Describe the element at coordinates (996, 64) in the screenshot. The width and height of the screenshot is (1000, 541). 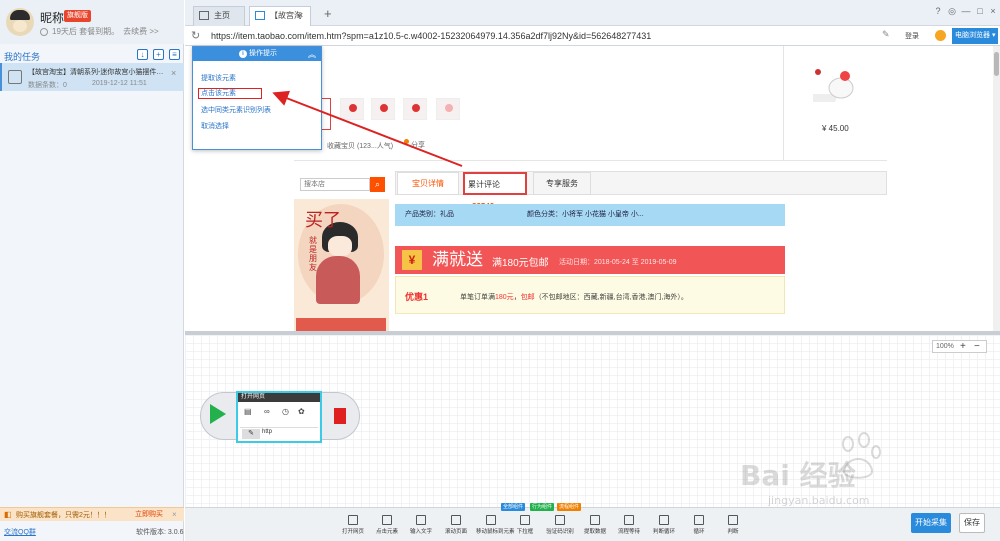
I see `scrollbar-thumb` at that location.